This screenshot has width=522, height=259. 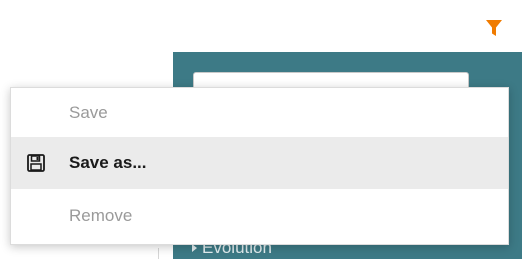 I want to click on filter-icon, so click(x=494, y=28).